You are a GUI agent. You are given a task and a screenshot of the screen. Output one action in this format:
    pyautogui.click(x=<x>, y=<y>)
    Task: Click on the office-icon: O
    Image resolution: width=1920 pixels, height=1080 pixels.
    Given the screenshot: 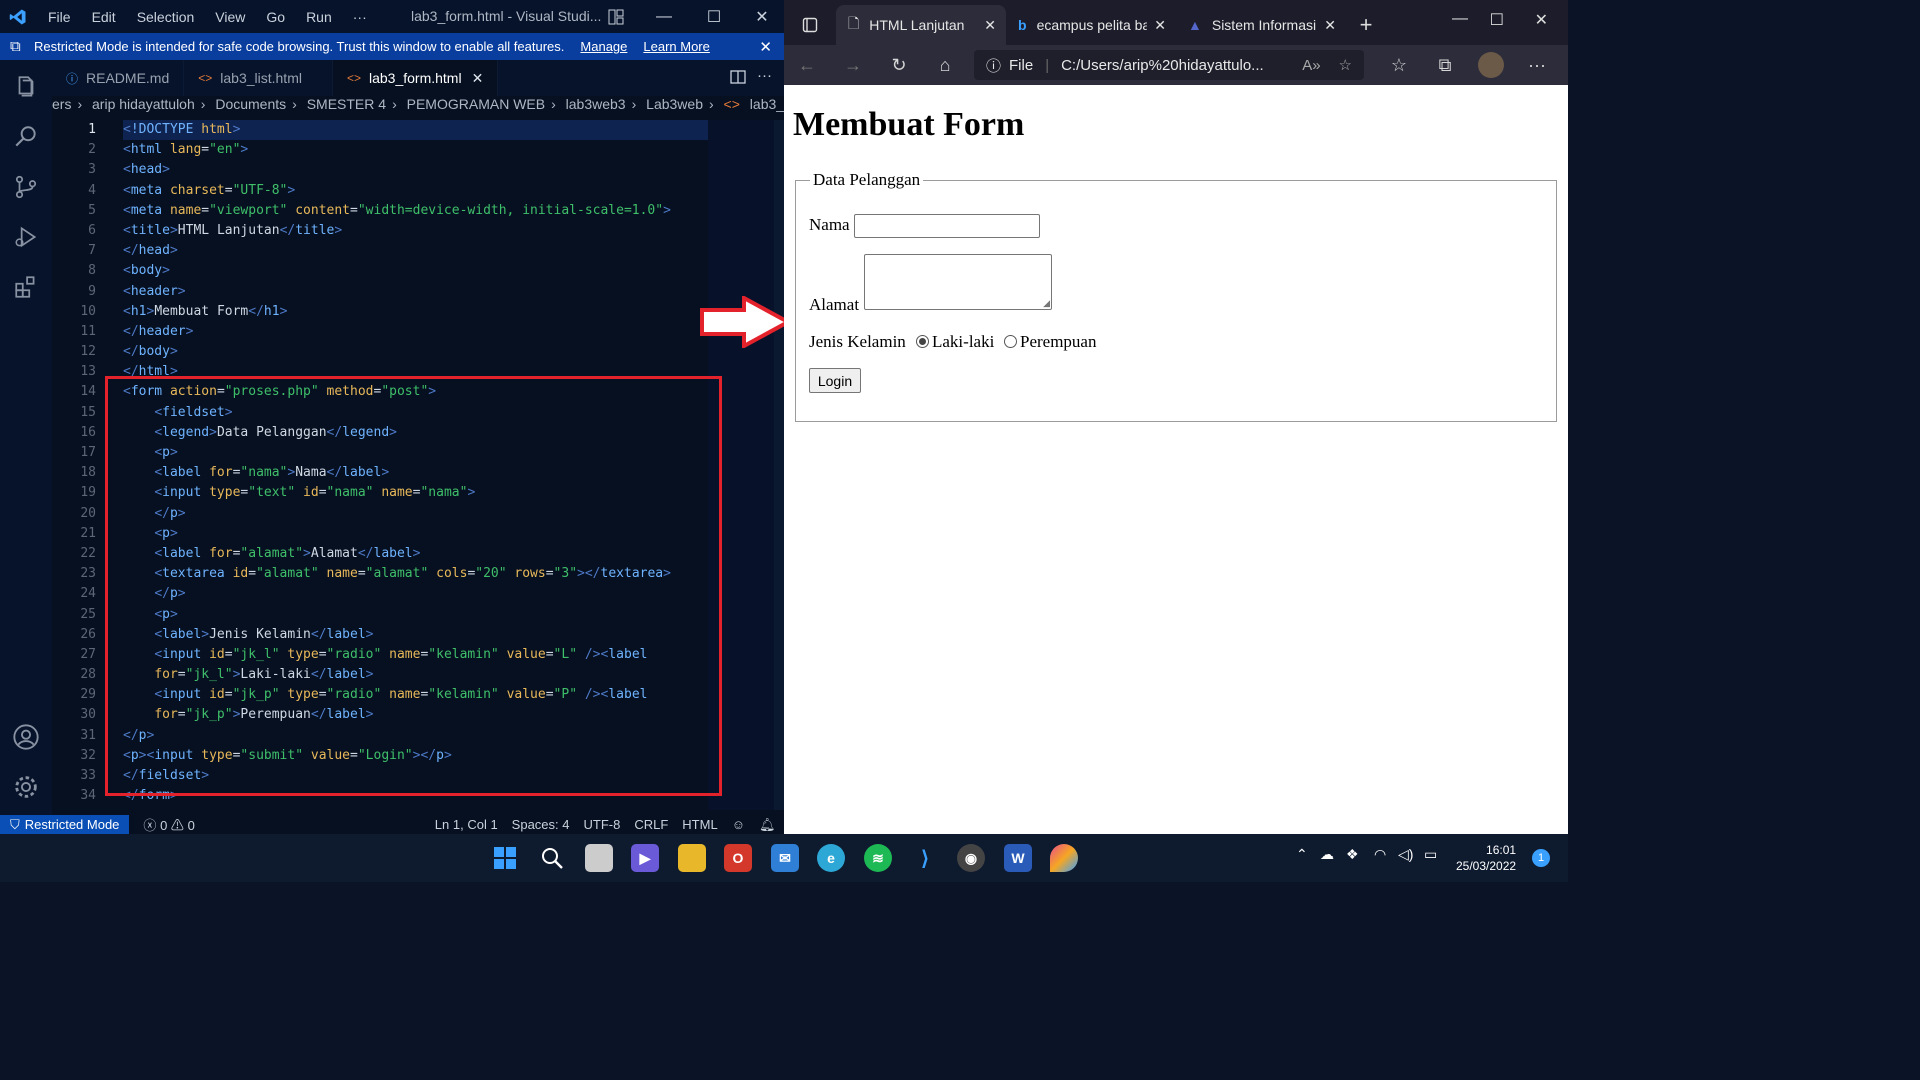 What is the action you would take?
    pyautogui.click(x=738, y=858)
    